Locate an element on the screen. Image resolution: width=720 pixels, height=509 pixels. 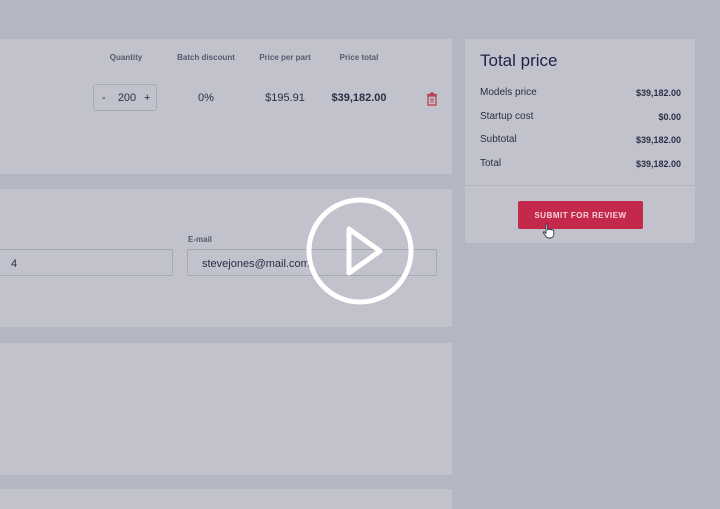
quantity-value: 200 is located at coordinates (127, 98).